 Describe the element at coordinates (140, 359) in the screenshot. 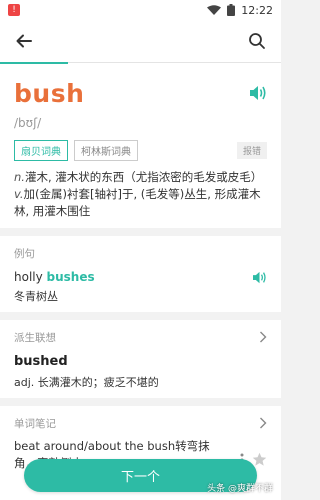

I see `derived-section: 派生联想 bushed adj. 长满灌木的；疲乏不堪的` at that location.